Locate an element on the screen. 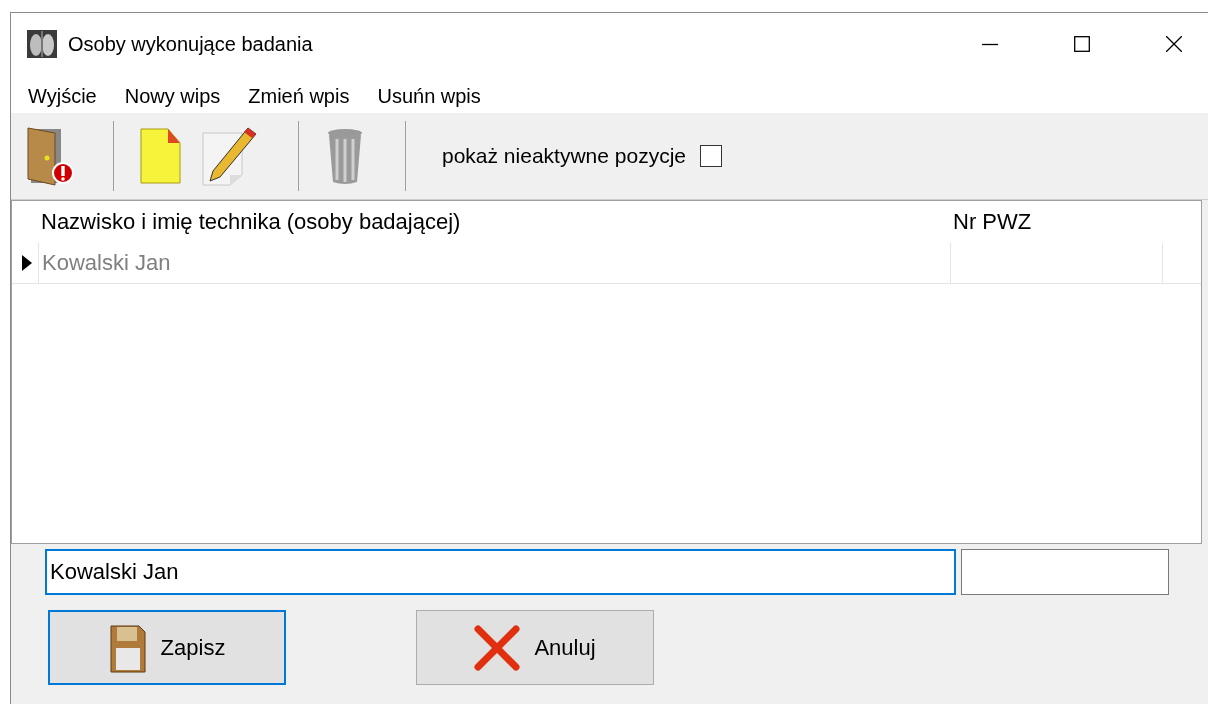 The image size is (1208, 704). document-icon is located at coordinates (160, 156).